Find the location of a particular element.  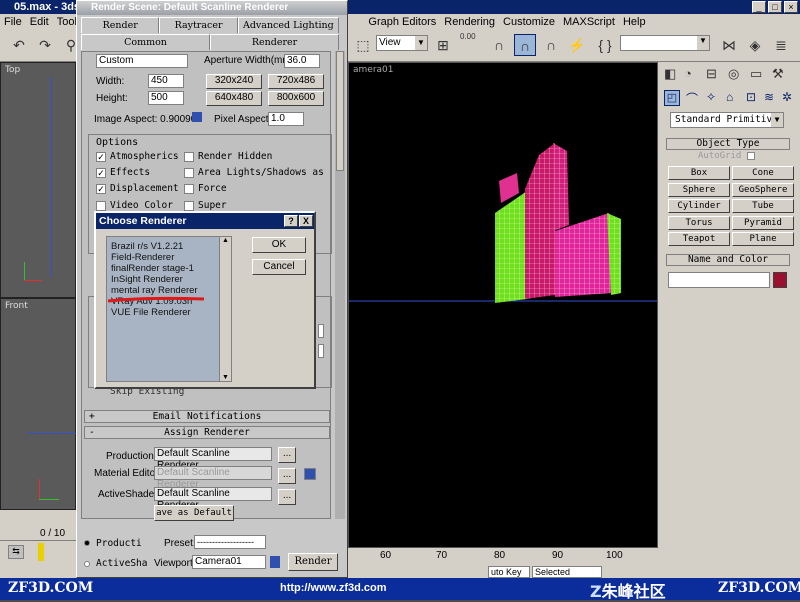

render-button: Render is located at coordinates (313, 562).